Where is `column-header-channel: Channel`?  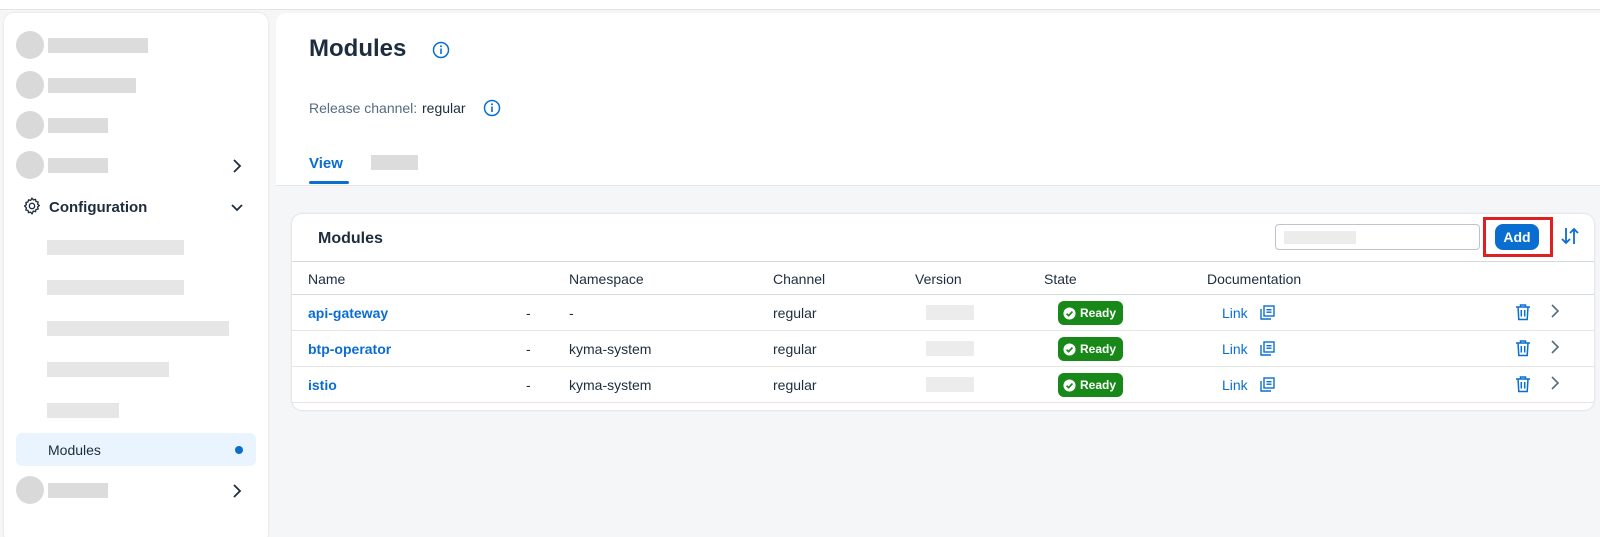
column-header-channel: Channel is located at coordinates (799, 279).